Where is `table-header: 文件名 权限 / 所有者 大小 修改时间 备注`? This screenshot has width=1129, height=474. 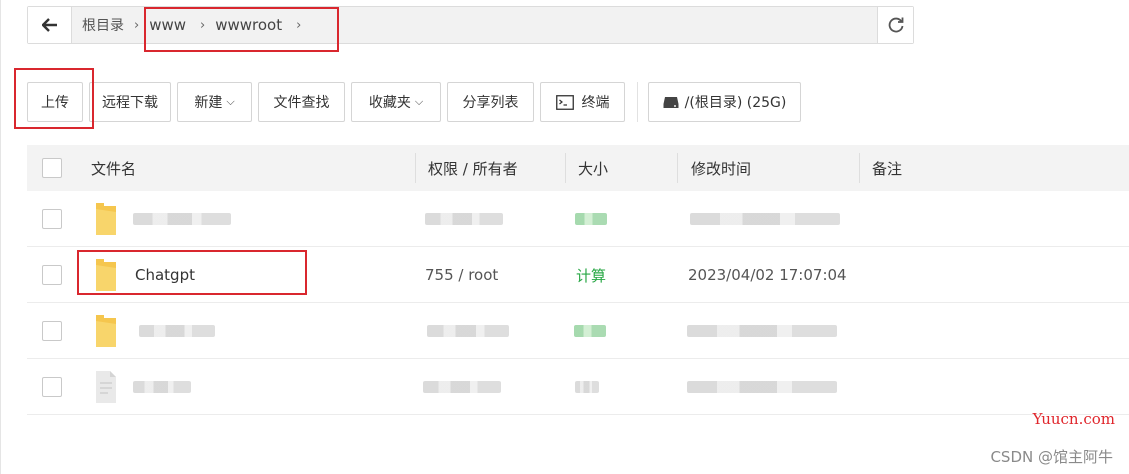
table-header: 文件名 权限 / 所有者 大小 修改时间 备注 is located at coordinates (578, 168).